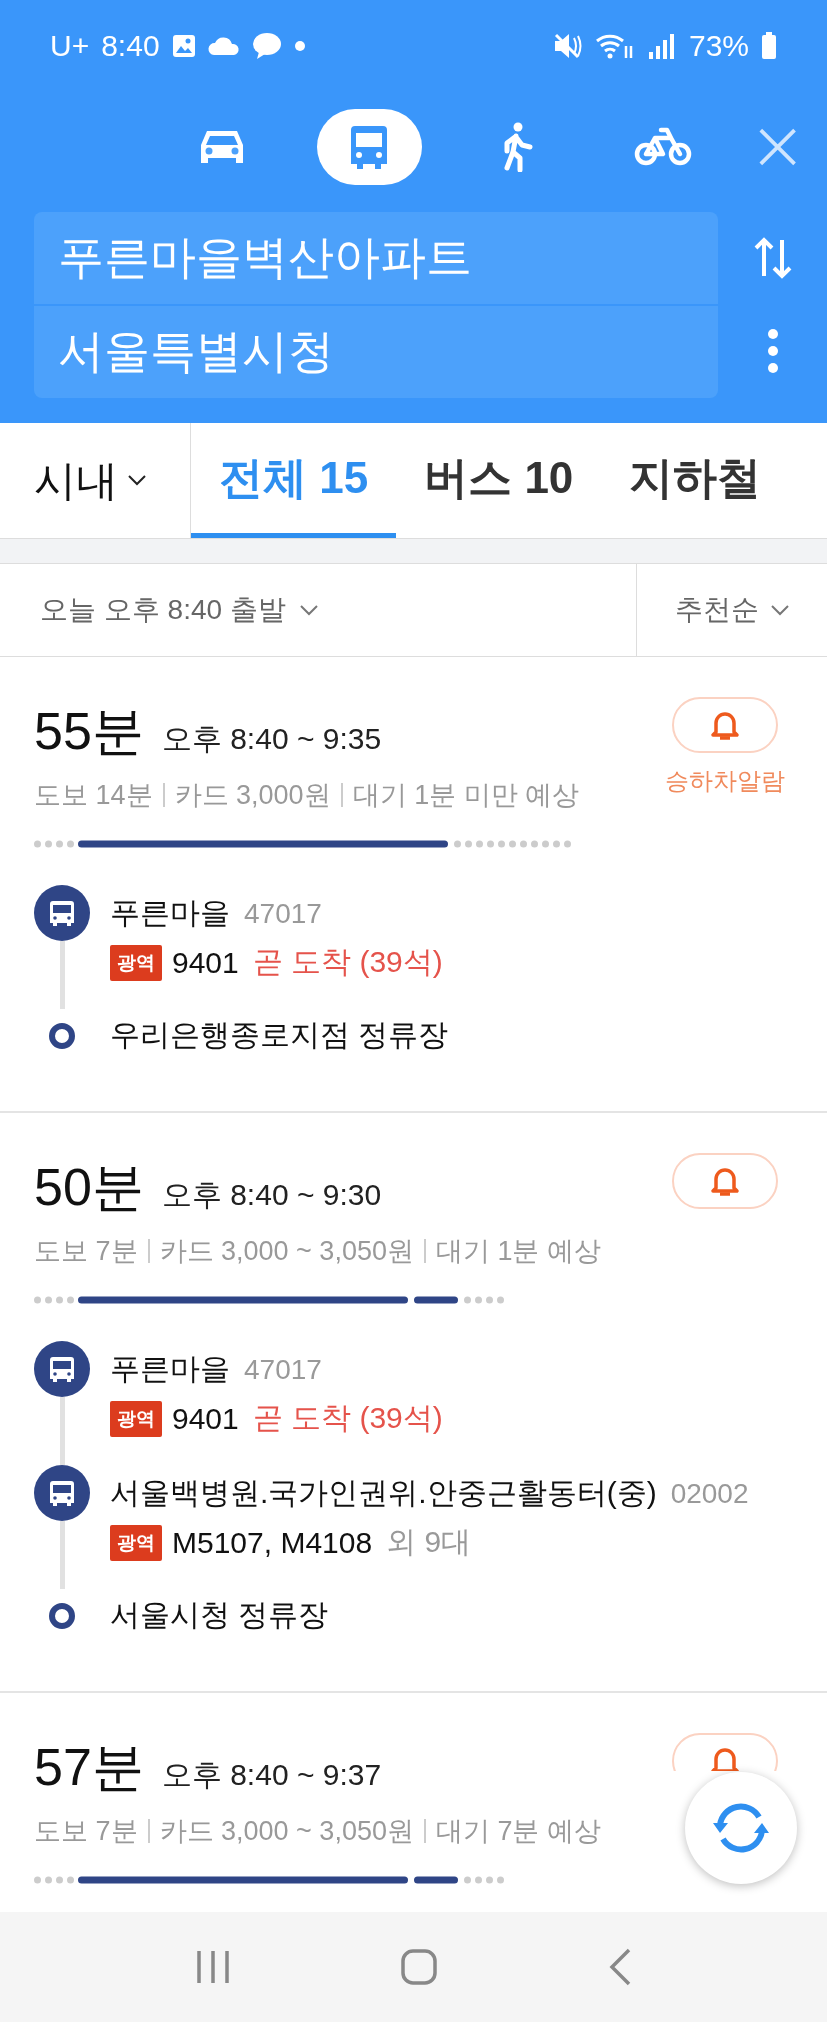  What do you see at coordinates (369, 147) in the screenshot?
I see `bus-icon` at bounding box center [369, 147].